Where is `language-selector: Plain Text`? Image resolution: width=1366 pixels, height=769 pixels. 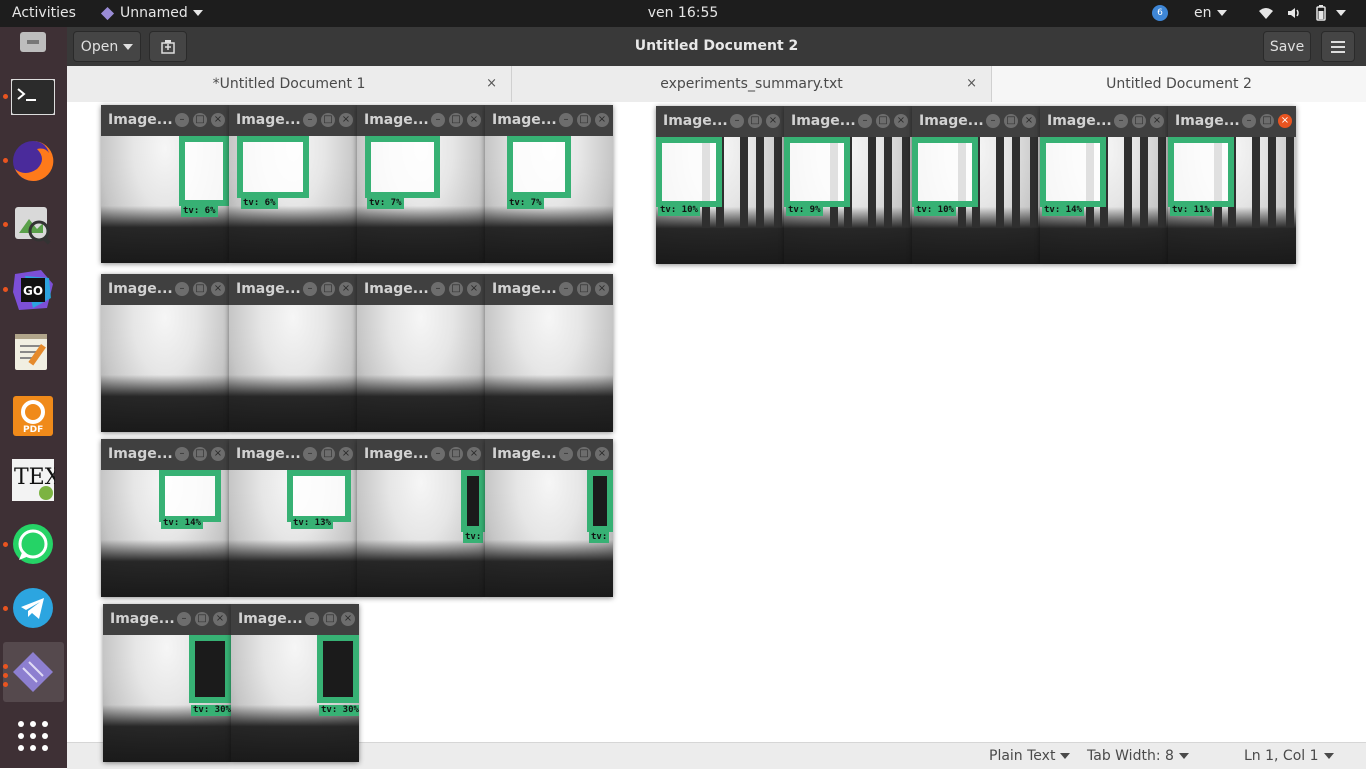 language-selector: Plain Text is located at coordinates (1030, 756).